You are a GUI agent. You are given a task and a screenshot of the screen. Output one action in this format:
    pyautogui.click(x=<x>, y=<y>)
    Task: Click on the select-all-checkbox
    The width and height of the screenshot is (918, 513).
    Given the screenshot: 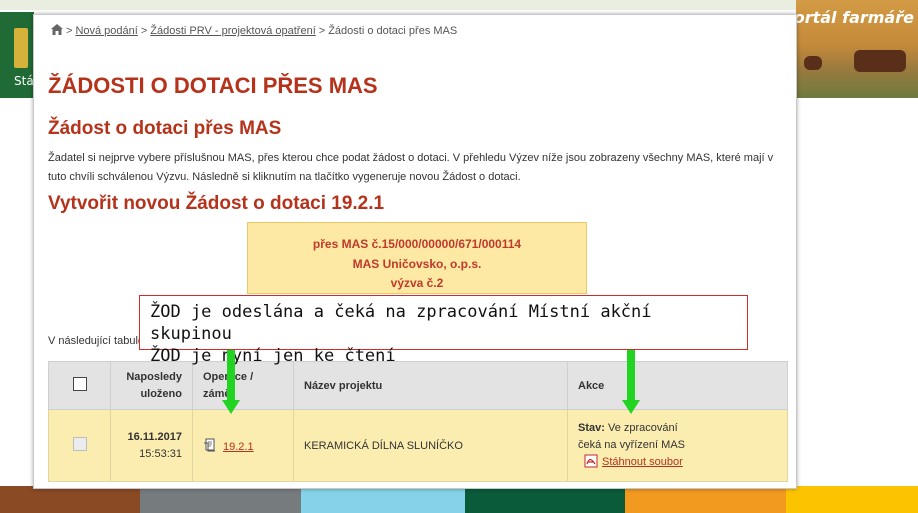 What is the action you would take?
    pyautogui.click(x=79, y=384)
    